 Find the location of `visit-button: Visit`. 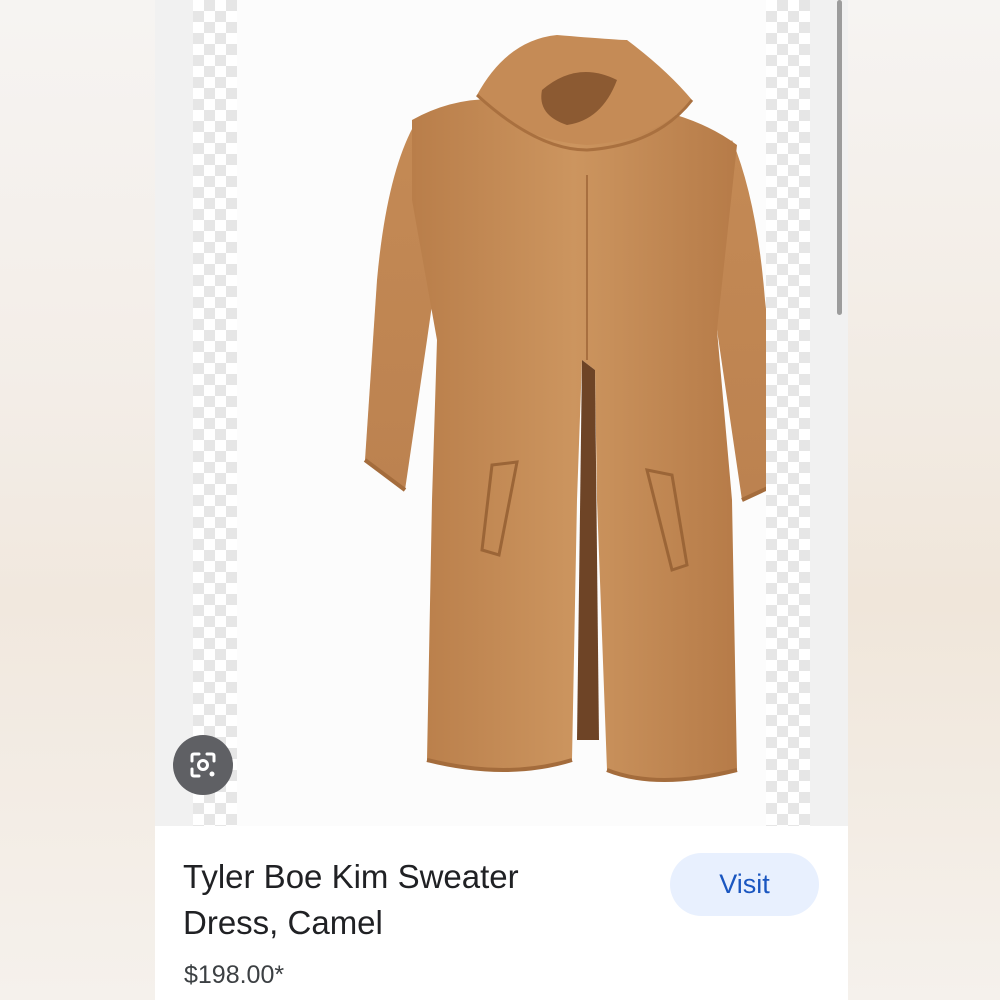

visit-button: Visit is located at coordinates (744, 884).